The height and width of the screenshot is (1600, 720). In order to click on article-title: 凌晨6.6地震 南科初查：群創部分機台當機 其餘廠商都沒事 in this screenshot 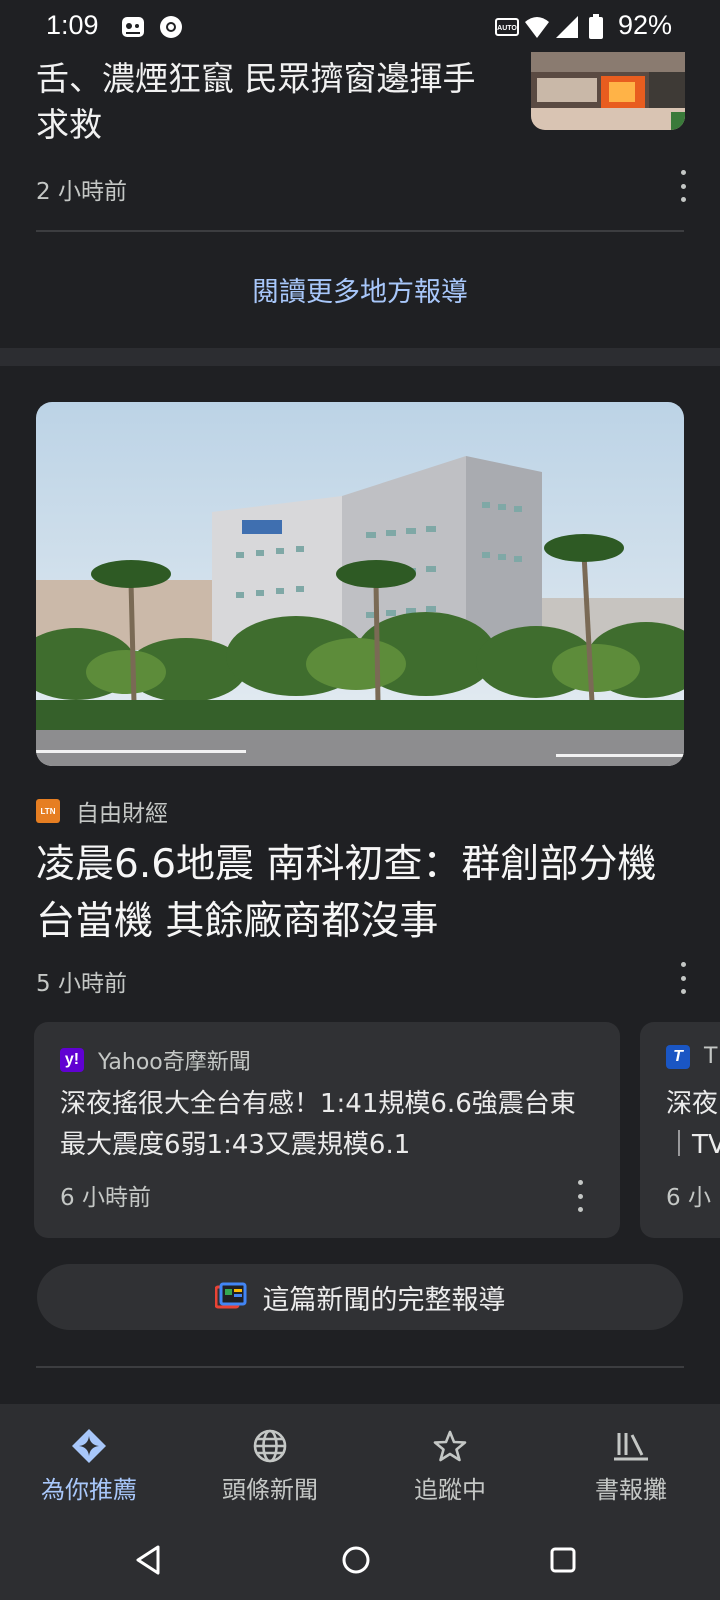, I will do `click(361, 893)`.